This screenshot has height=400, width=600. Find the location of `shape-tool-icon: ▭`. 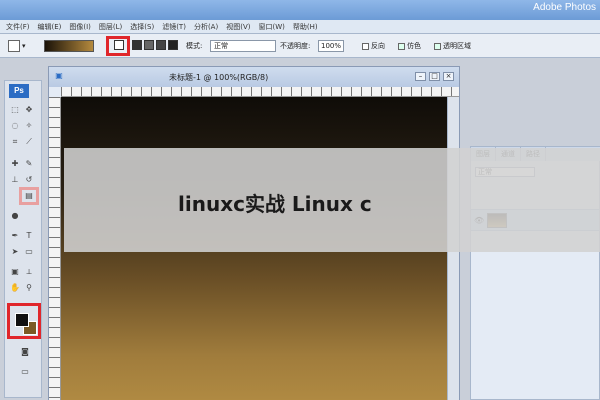

shape-tool-icon: ▭ is located at coordinates (29, 252).